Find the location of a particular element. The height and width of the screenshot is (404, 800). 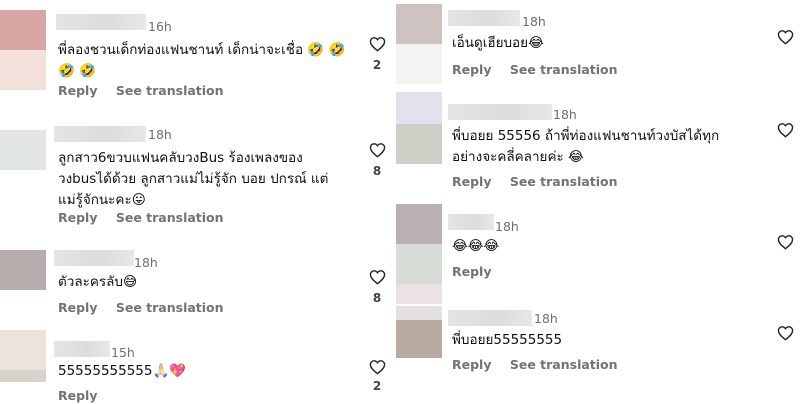

comment-item: 18h เอ็นดูเฮียบอย😂 Reply See translation is located at coordinates (598, 46).